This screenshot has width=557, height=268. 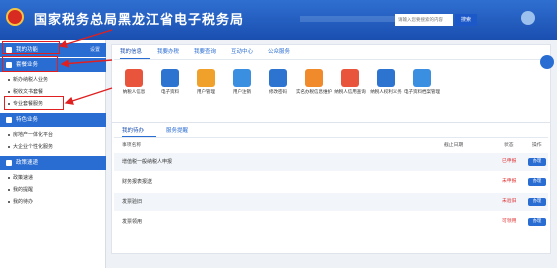 I want to click on table-row: 财务报表报送 未申报 办理, so click(x=331, y=182).